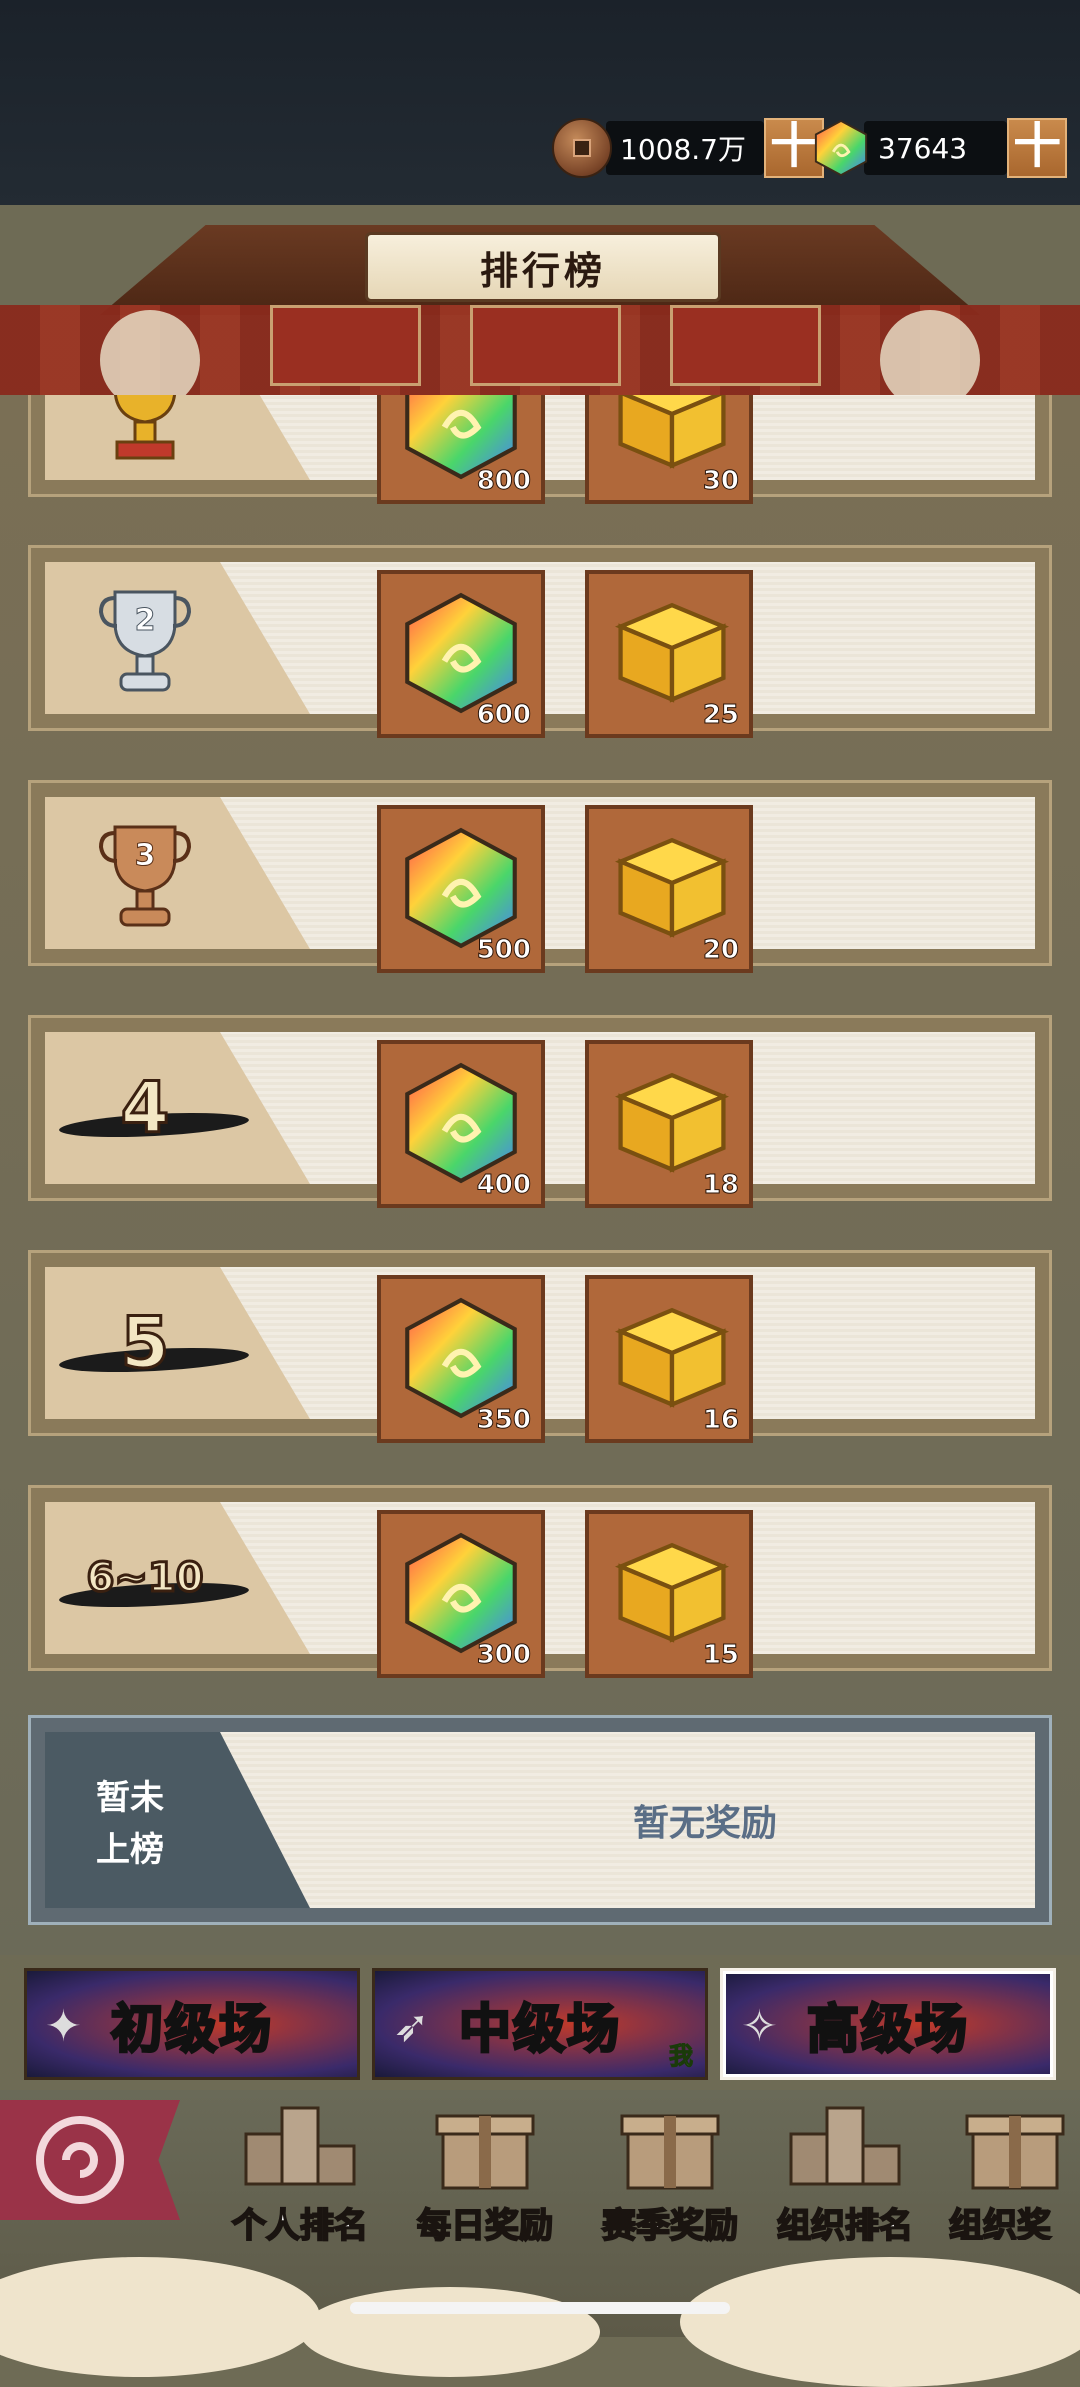 This screenshot has width=1080, height=2387. What do you see at coordinates (720, 481) in the screenshot?
I see `chest-count: 30` at bounding box center [720, 481].